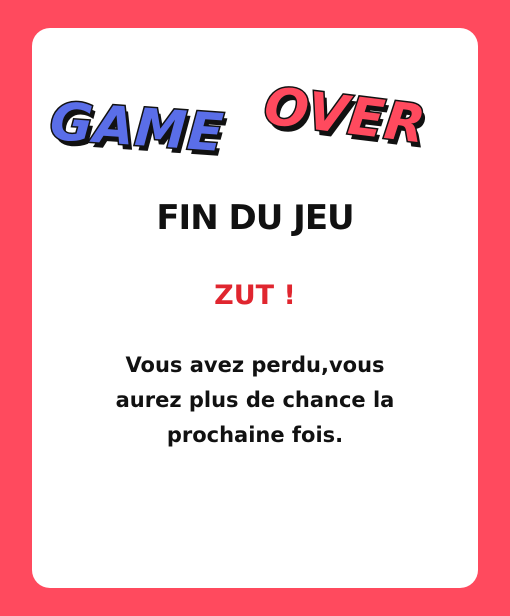 The height and width of the screenshot is (616, 510). I want to click on game-over-logo: GAME OVER, so click(248, 129).